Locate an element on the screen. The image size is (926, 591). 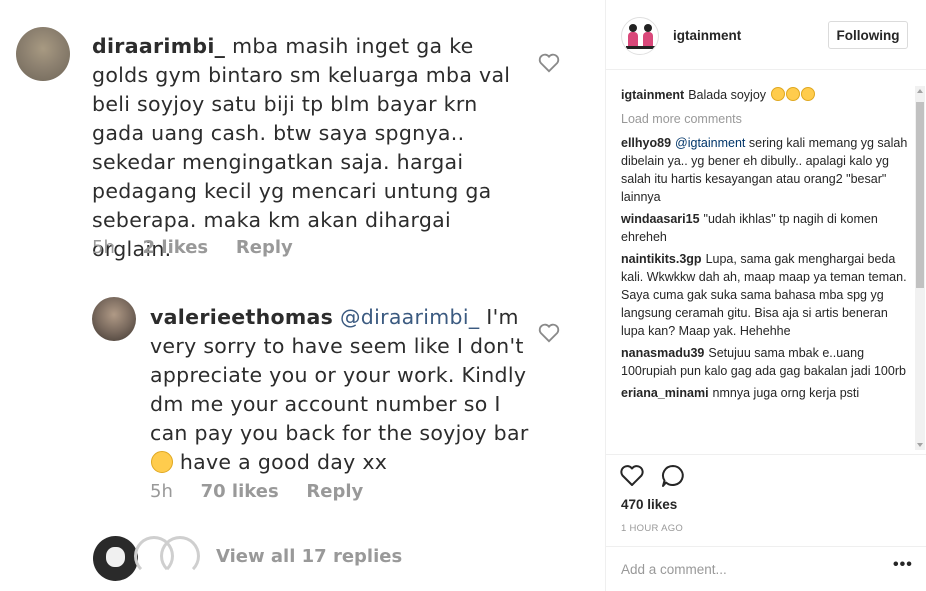
comment-text: nmnya juga orng kerja psti is located at coordinates (786, 393).